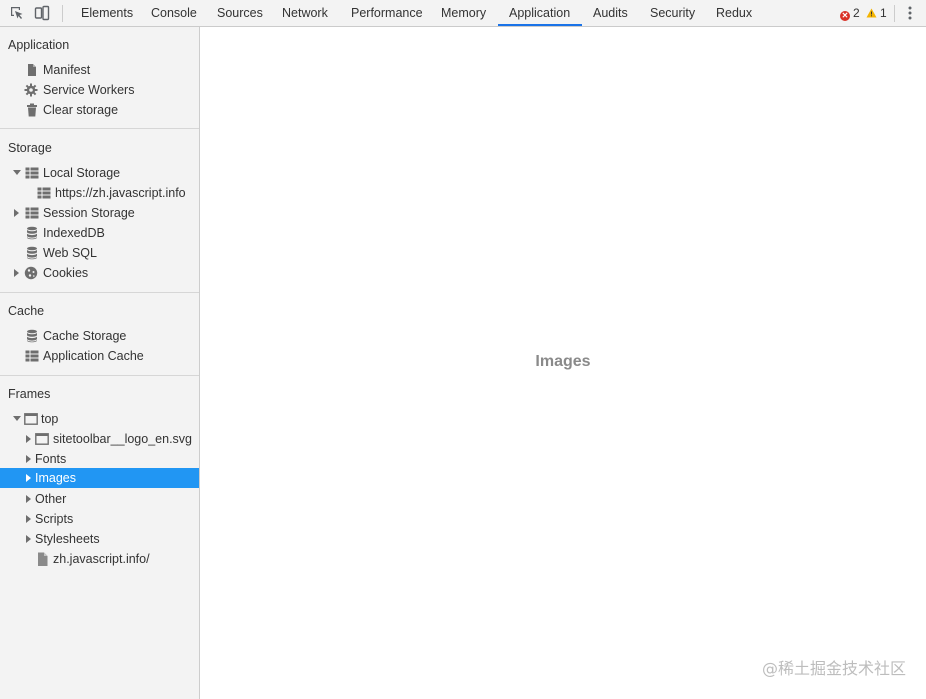 This screenshot has width=926, height=699. What do you see at coordinates (67, 70) in the screenshot?
I see `sidebar-item-label: Manifest` at bounding box center [67, 70].